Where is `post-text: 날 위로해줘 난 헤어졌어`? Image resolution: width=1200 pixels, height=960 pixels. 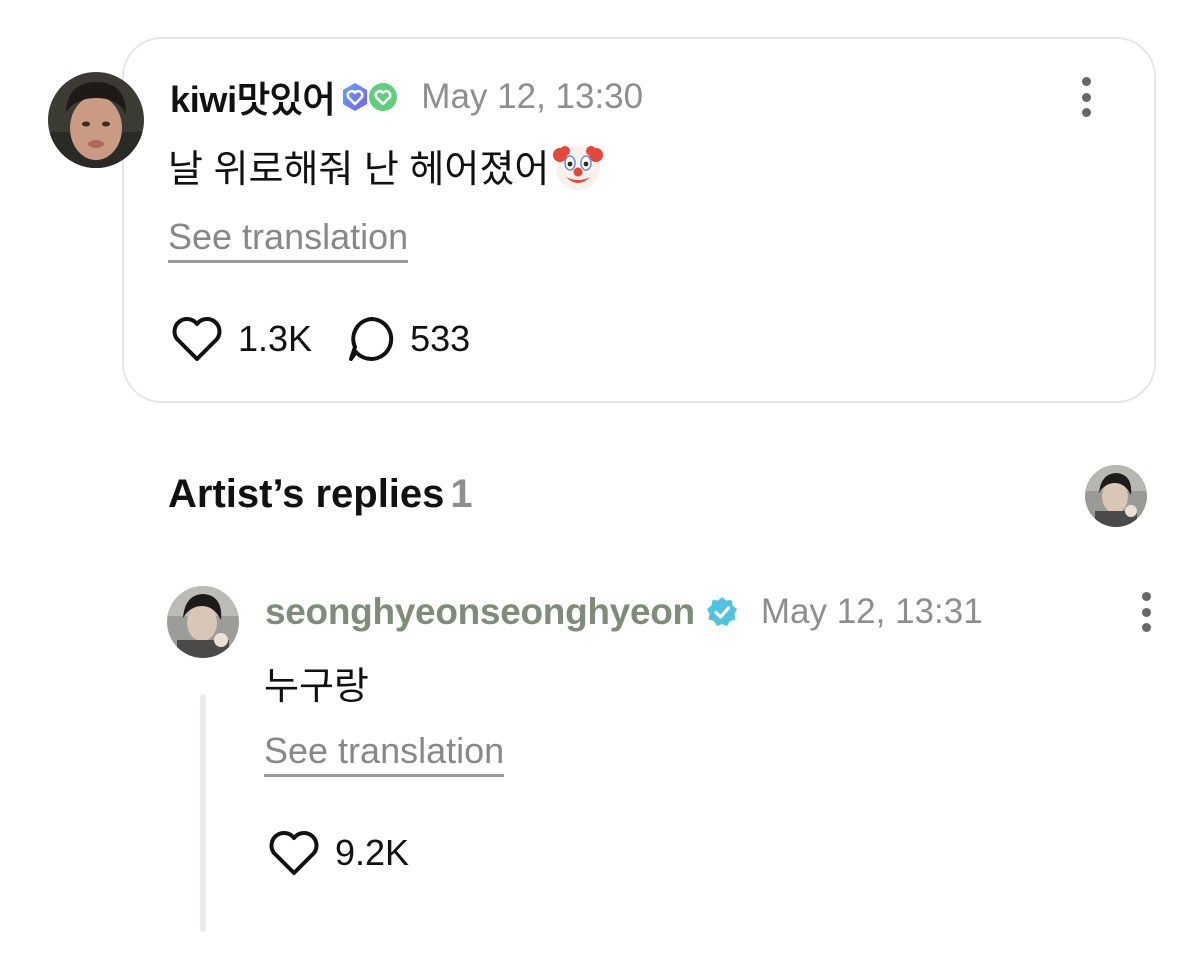 post-text: 날 위로해줘 난 헤어졌어 is located at coordinates (386, 165).